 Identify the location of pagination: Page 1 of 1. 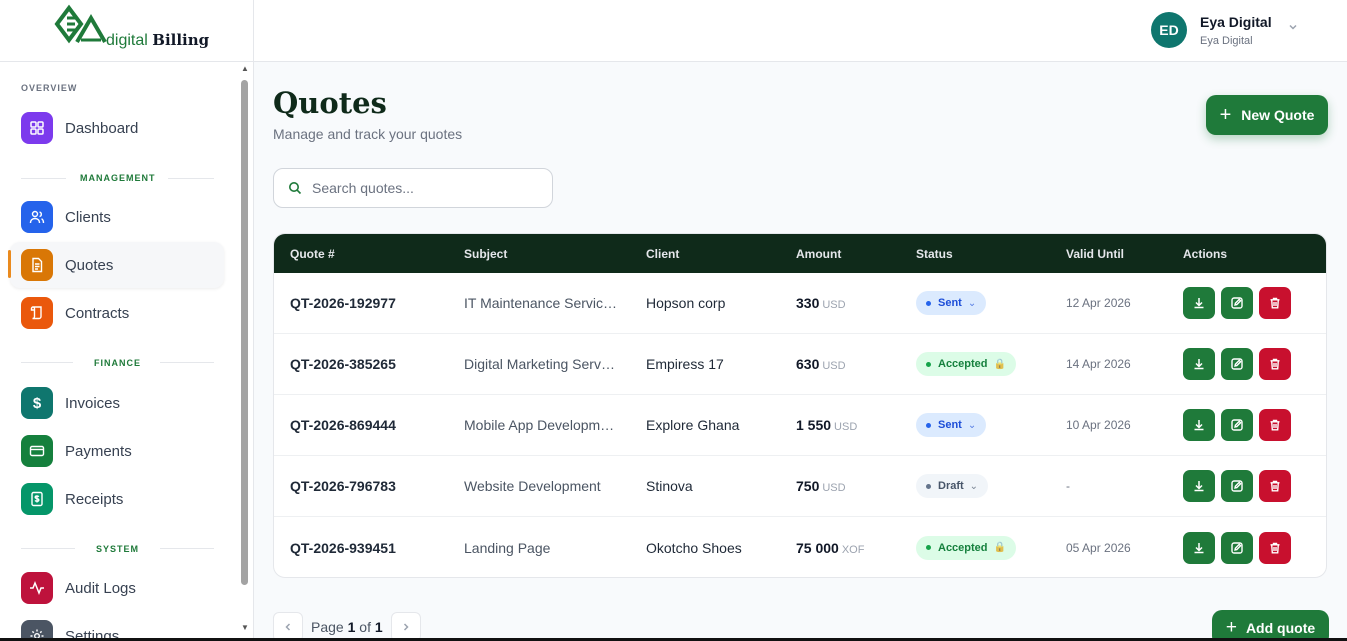
(347, 626).